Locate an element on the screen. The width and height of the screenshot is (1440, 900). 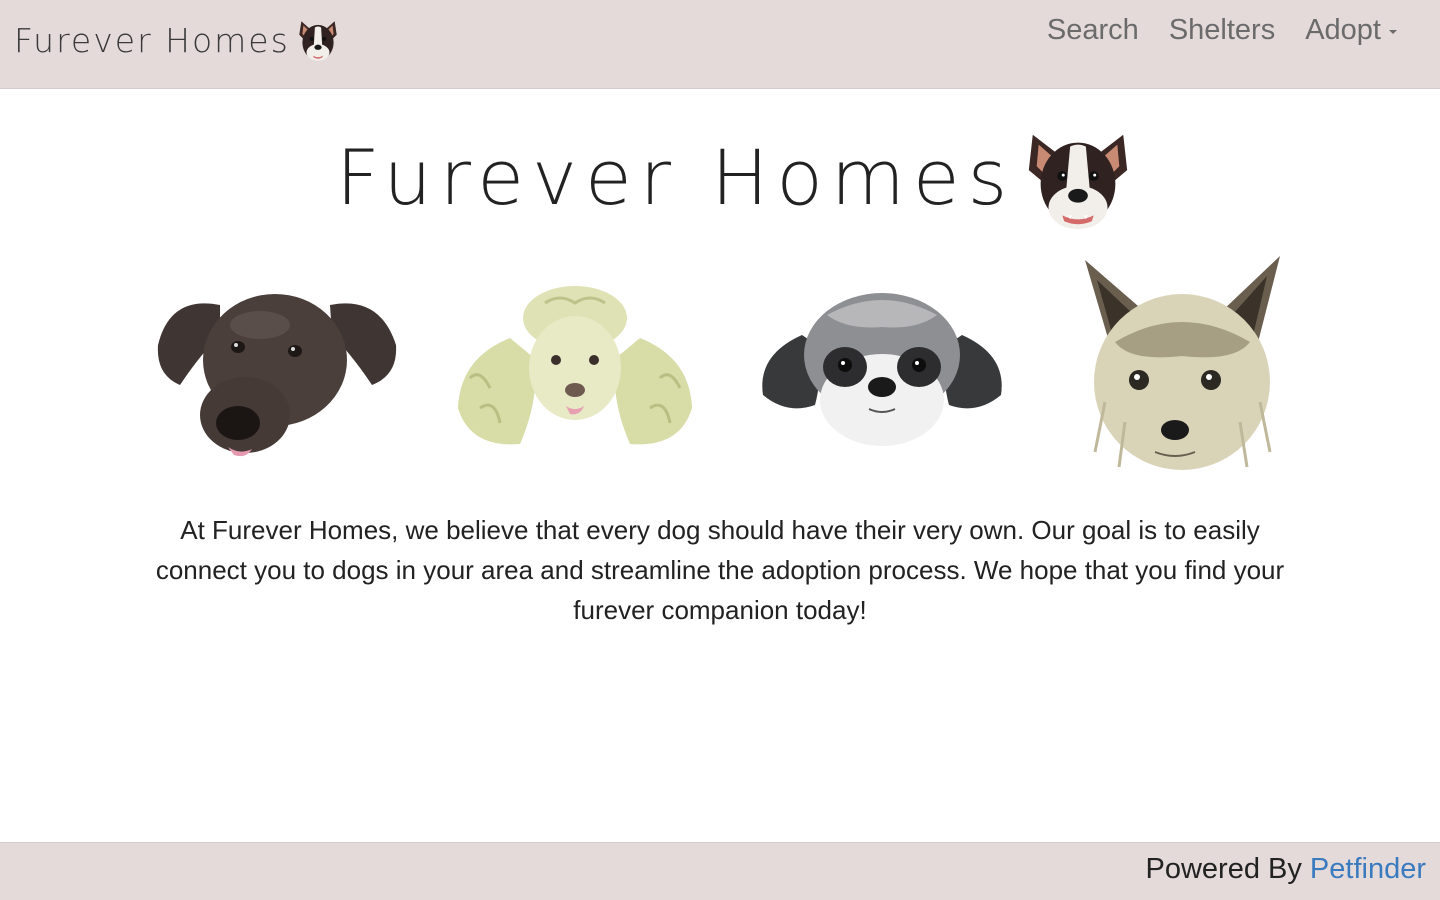
nav-adopt-label: Adopt is located at coordinates (1343, 30).